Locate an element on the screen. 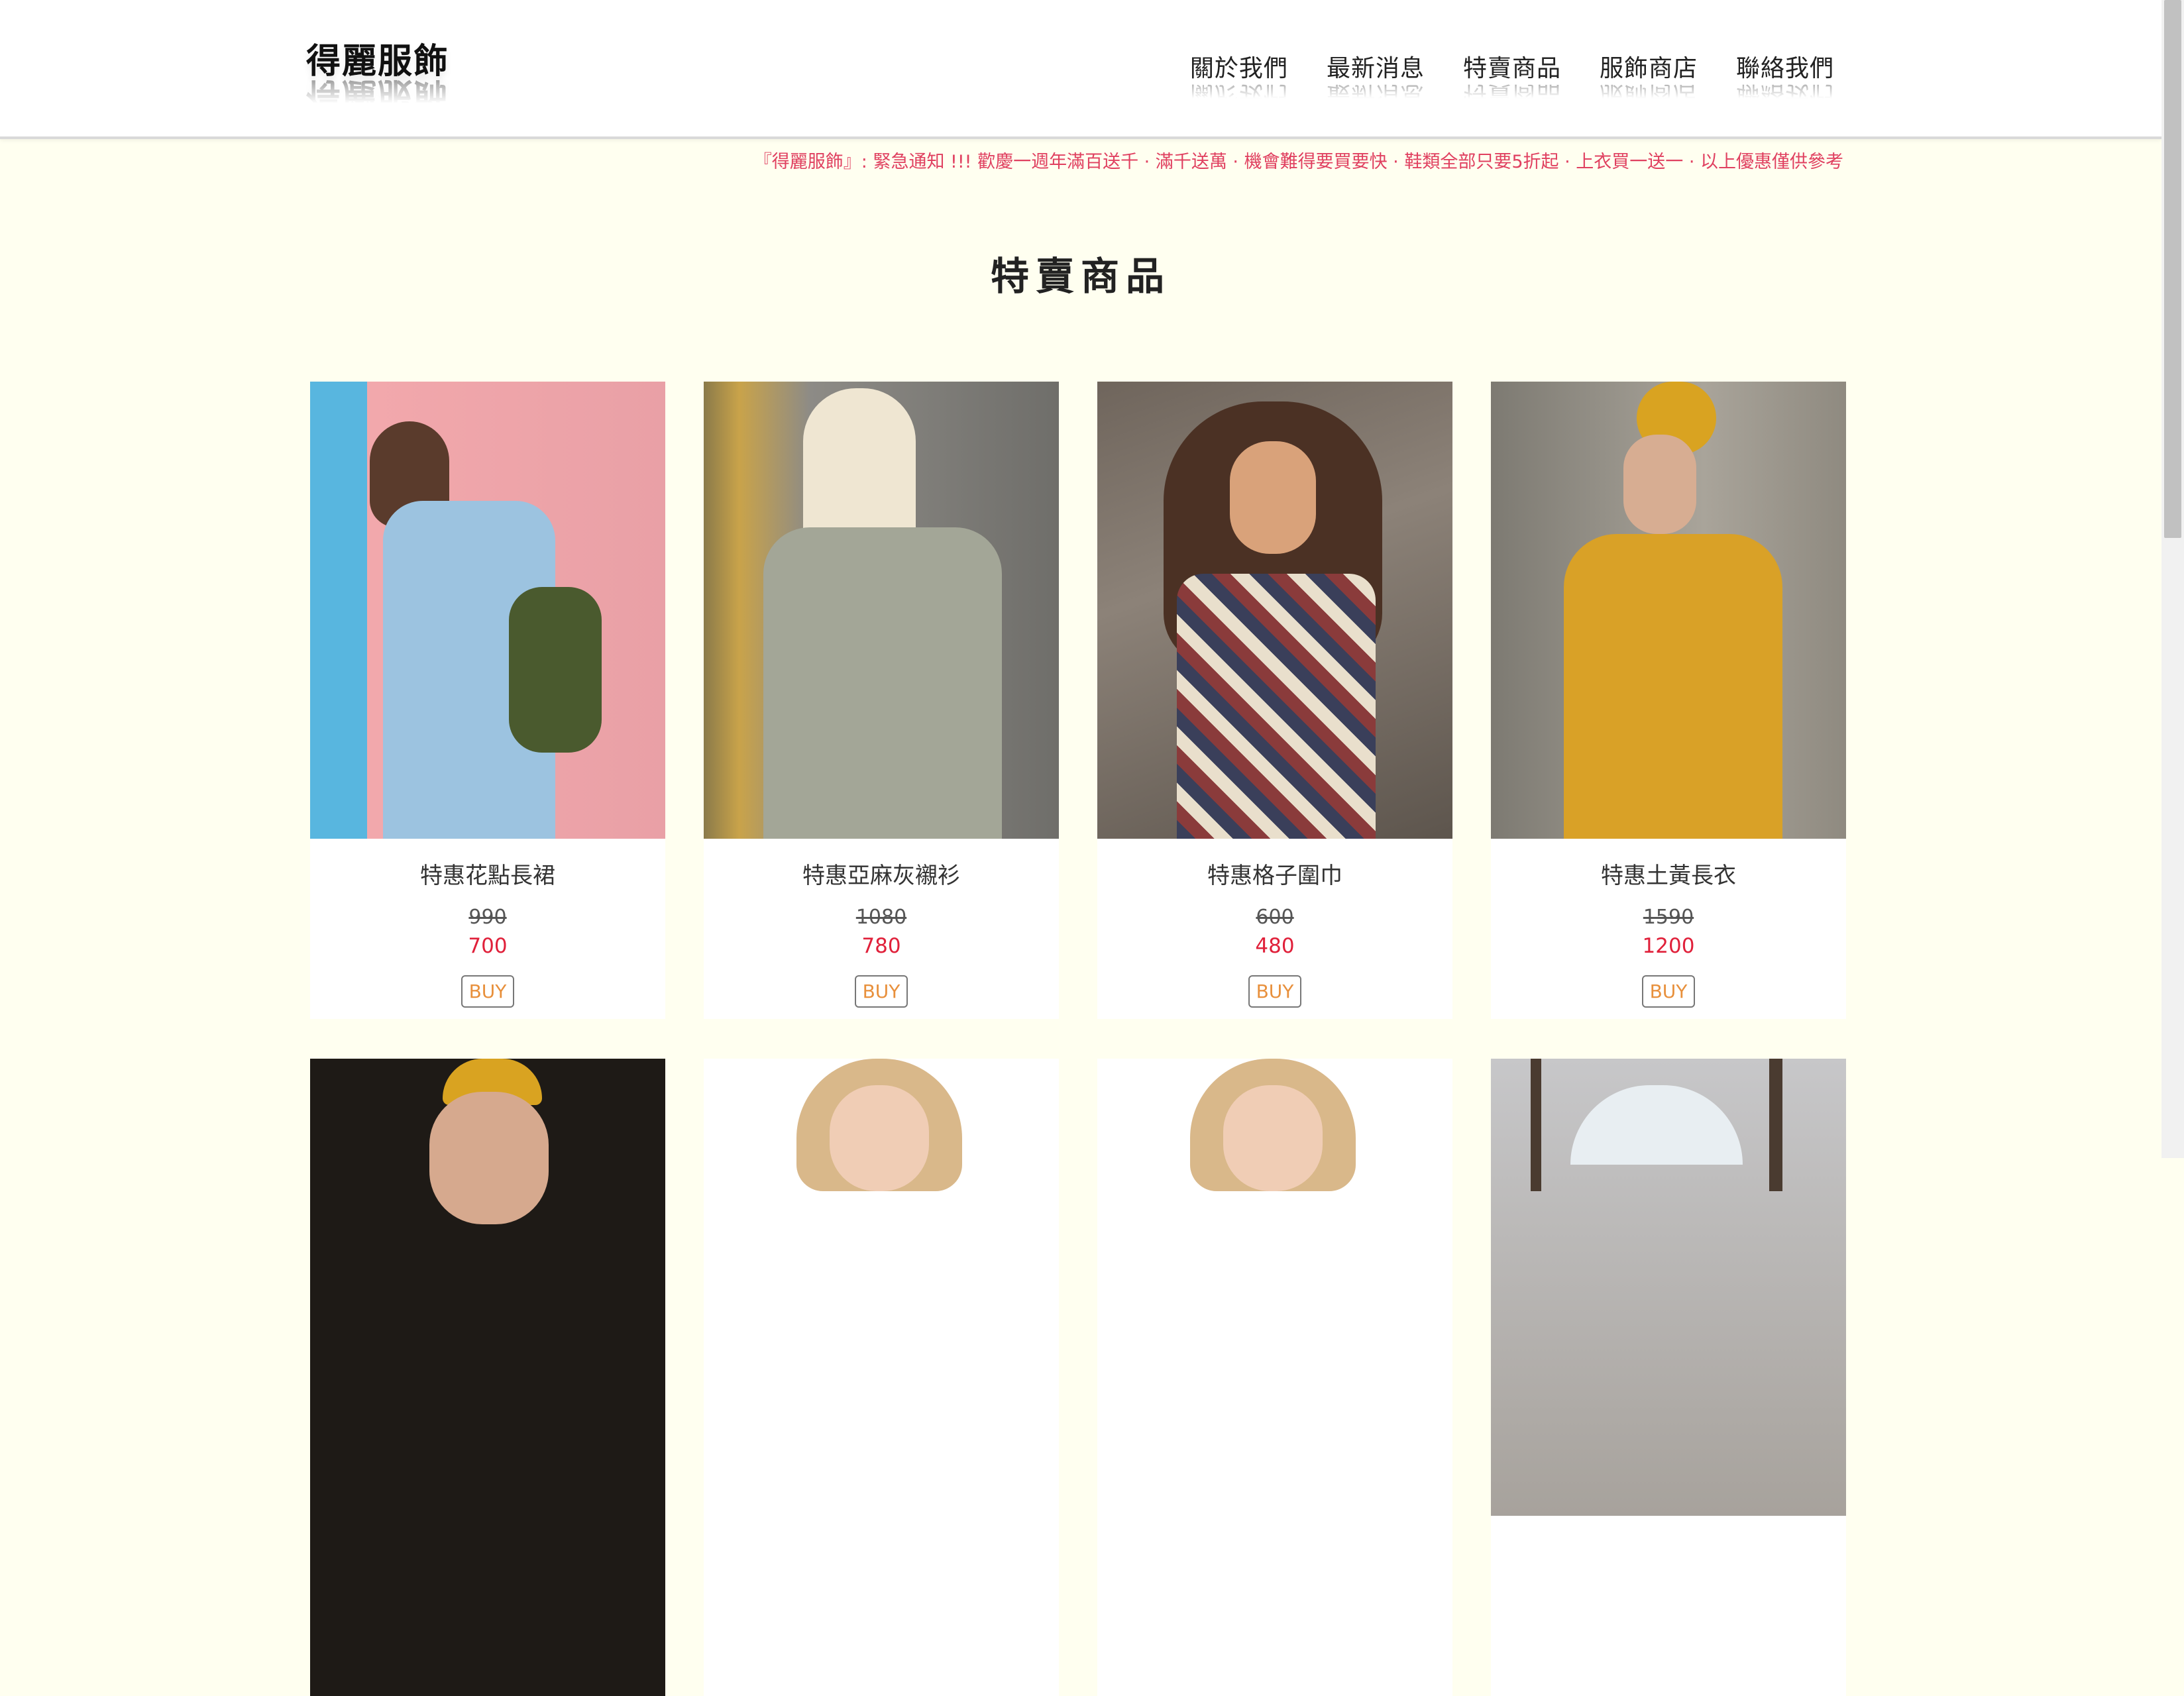 This screenshot has width=2184, height=1696. umbrella is located at coordinates (1656, 1125).